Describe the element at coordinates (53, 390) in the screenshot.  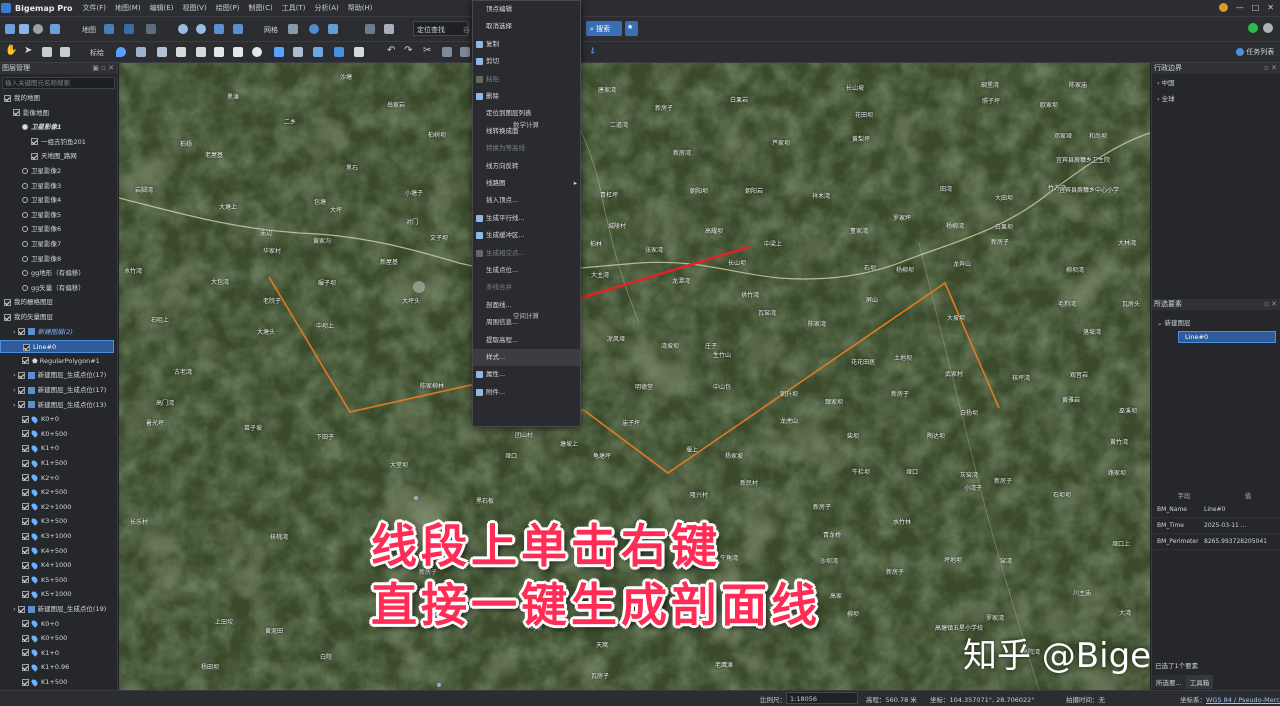
I see `layer-tree-row: › 新建图层_生成点位(17)` at that location.